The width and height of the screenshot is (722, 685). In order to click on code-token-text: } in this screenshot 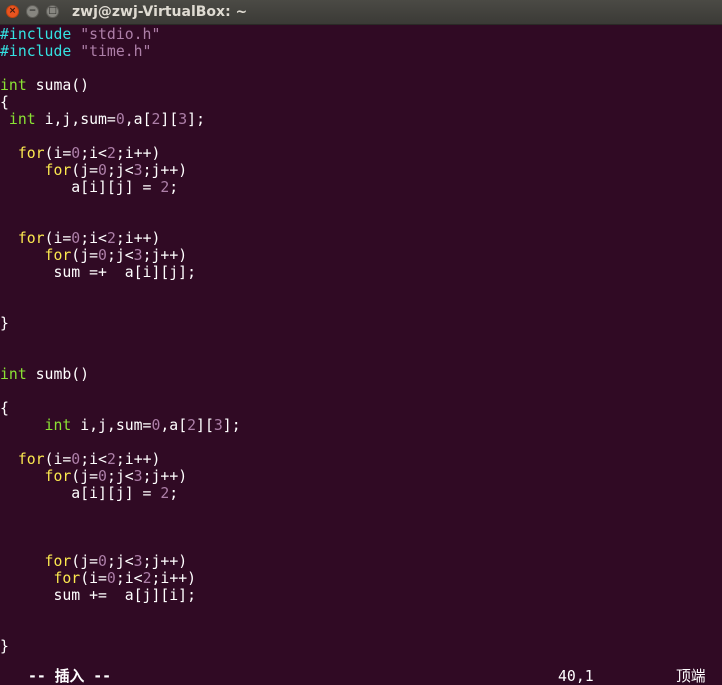, I will do `click(4, 323)`.